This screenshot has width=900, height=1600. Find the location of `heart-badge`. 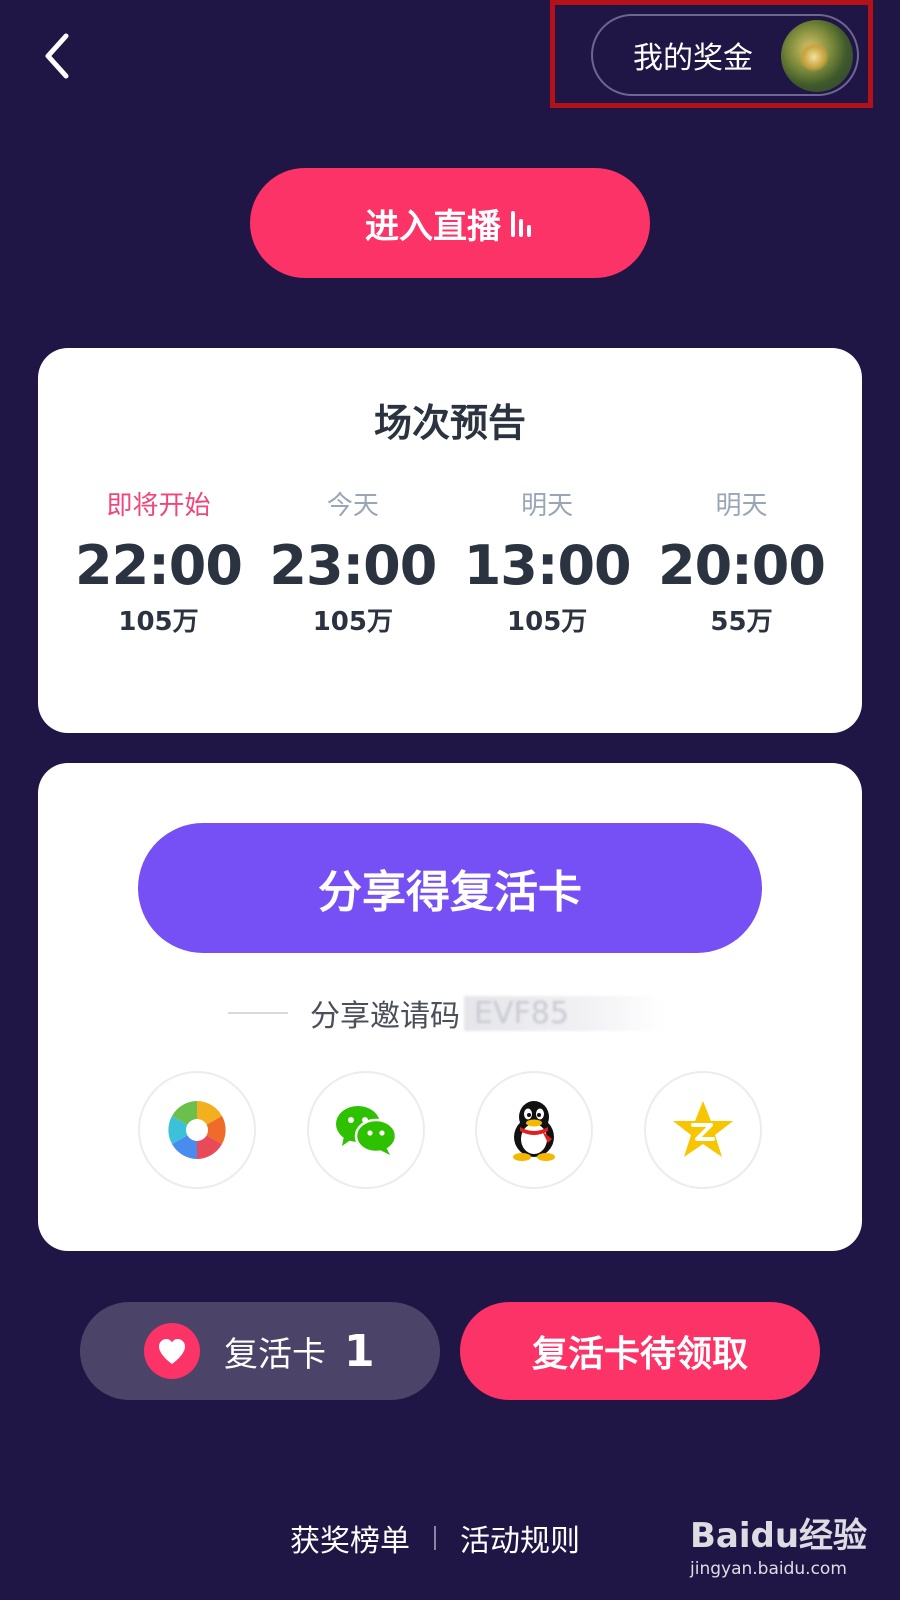

heart-badge is located at coordinates (172, 1351).